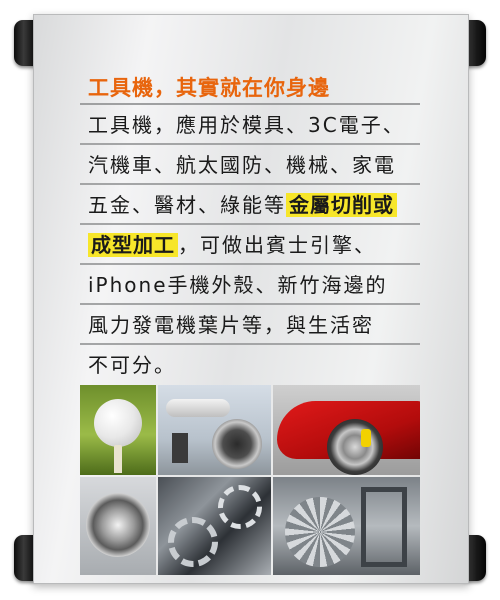 Image resolution: width=500 pixels, height=600 pixels. Describe the element at coordinates (341, 205) in the screenshot. I see `highlight-metal-cutting: 金屬切削或` at that location.